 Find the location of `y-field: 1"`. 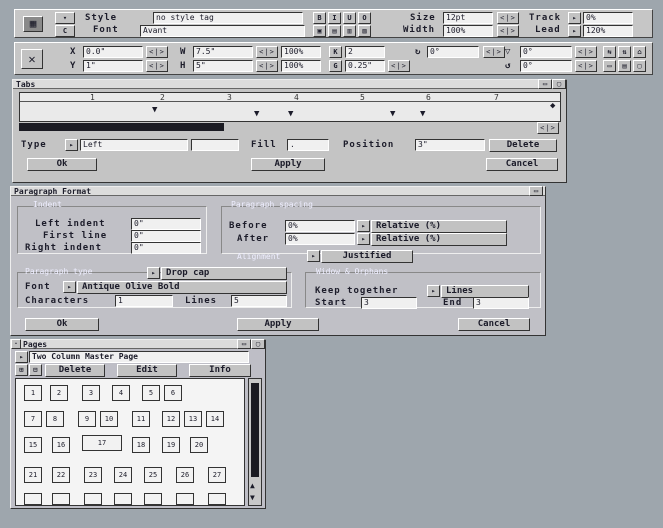

y-field: 1" is located at coordinates (113, 66).